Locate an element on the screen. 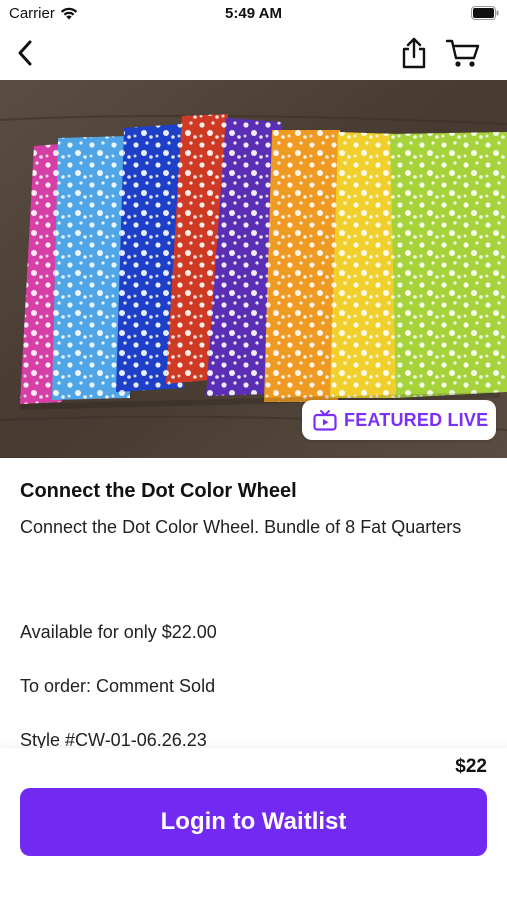 The width and height of the screenshot is (507, 900). status-bar: Carrier 5:49 AM is located at coordinates (253, 14).